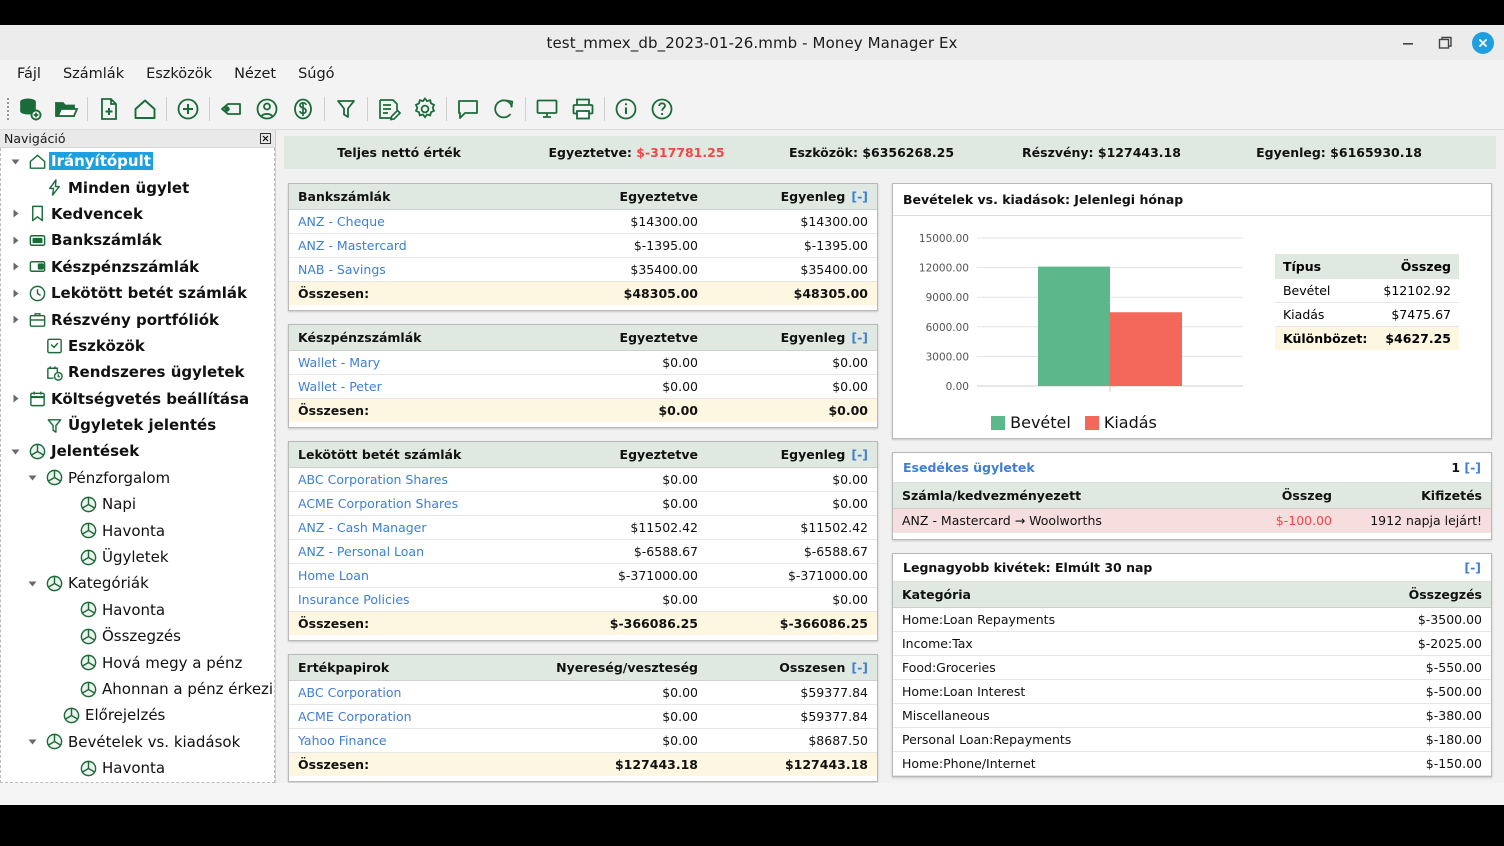 This screenshot has height=846, width=1504. What do you see at coordinates (179, 74) in the screenshot?
I see `menu-eszkozok: Eszközök` at bounding box center [179, 74].